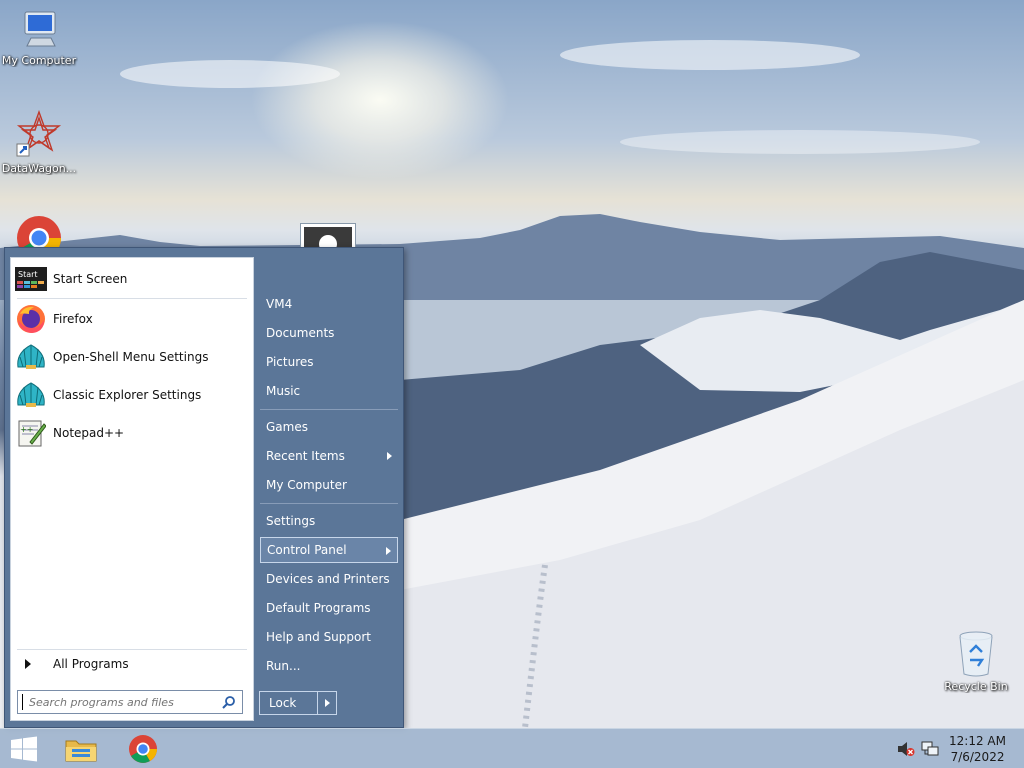 Image resolution: width=1024 pixels, height=768 pixels. Describe the element at coordinates (307, 550) in the screenshot. I see `menu-item-label: Control Panel` at that location.